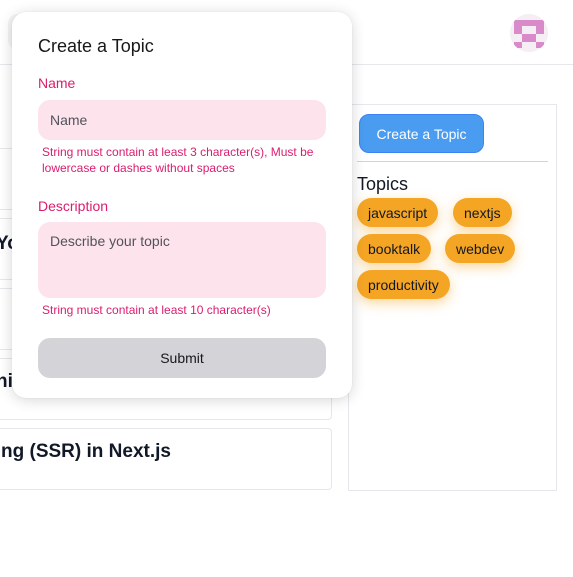  Describe the element at coordinates (403, 284) in the screenshot. I see `topic-chip-productivity: productivity` at that location.